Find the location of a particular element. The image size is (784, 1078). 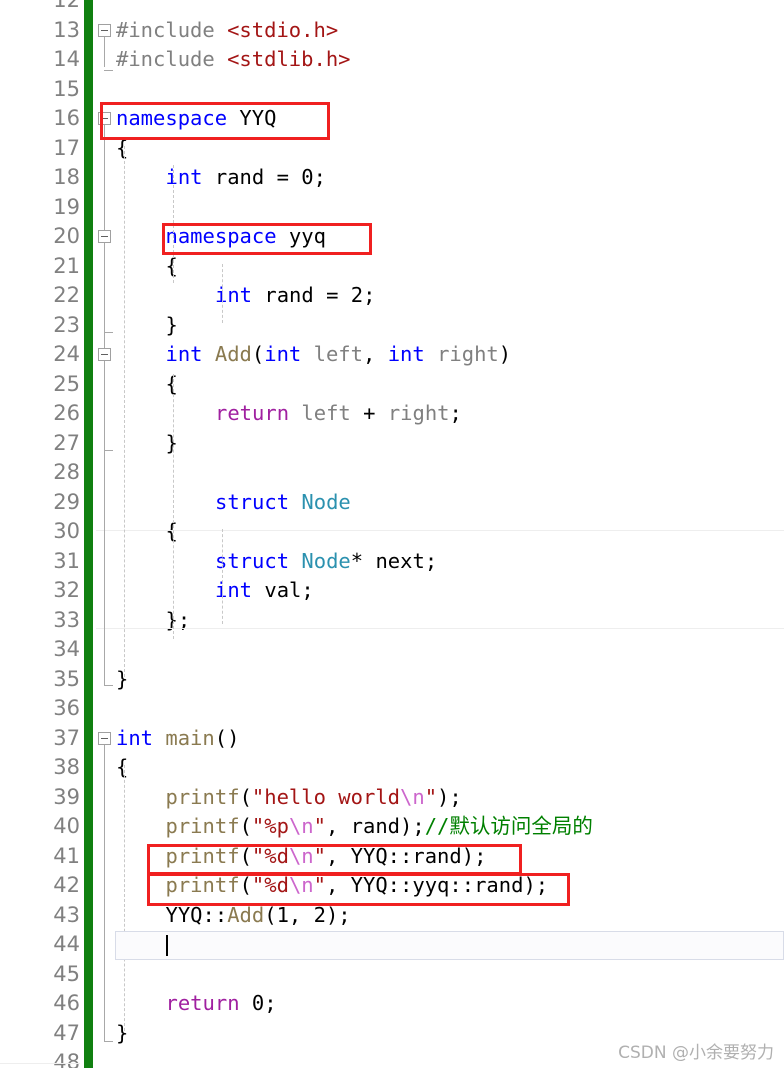

line-number: 37 is located at coordinates (66, 737).